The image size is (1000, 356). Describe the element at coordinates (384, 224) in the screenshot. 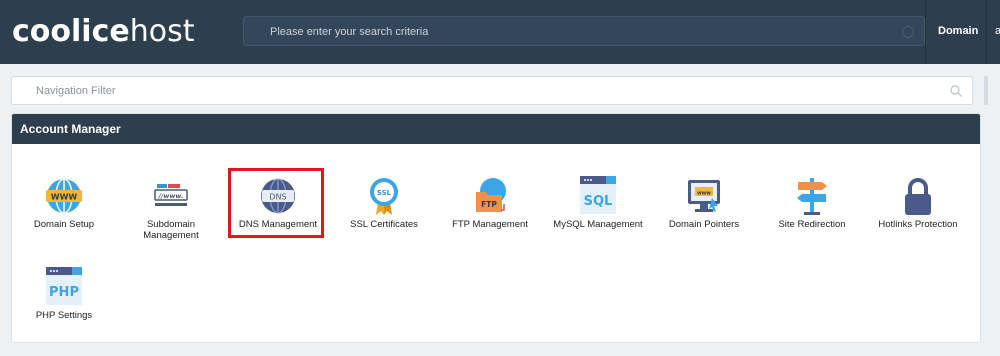

I see `item-label: SSL Certificates` at that location.